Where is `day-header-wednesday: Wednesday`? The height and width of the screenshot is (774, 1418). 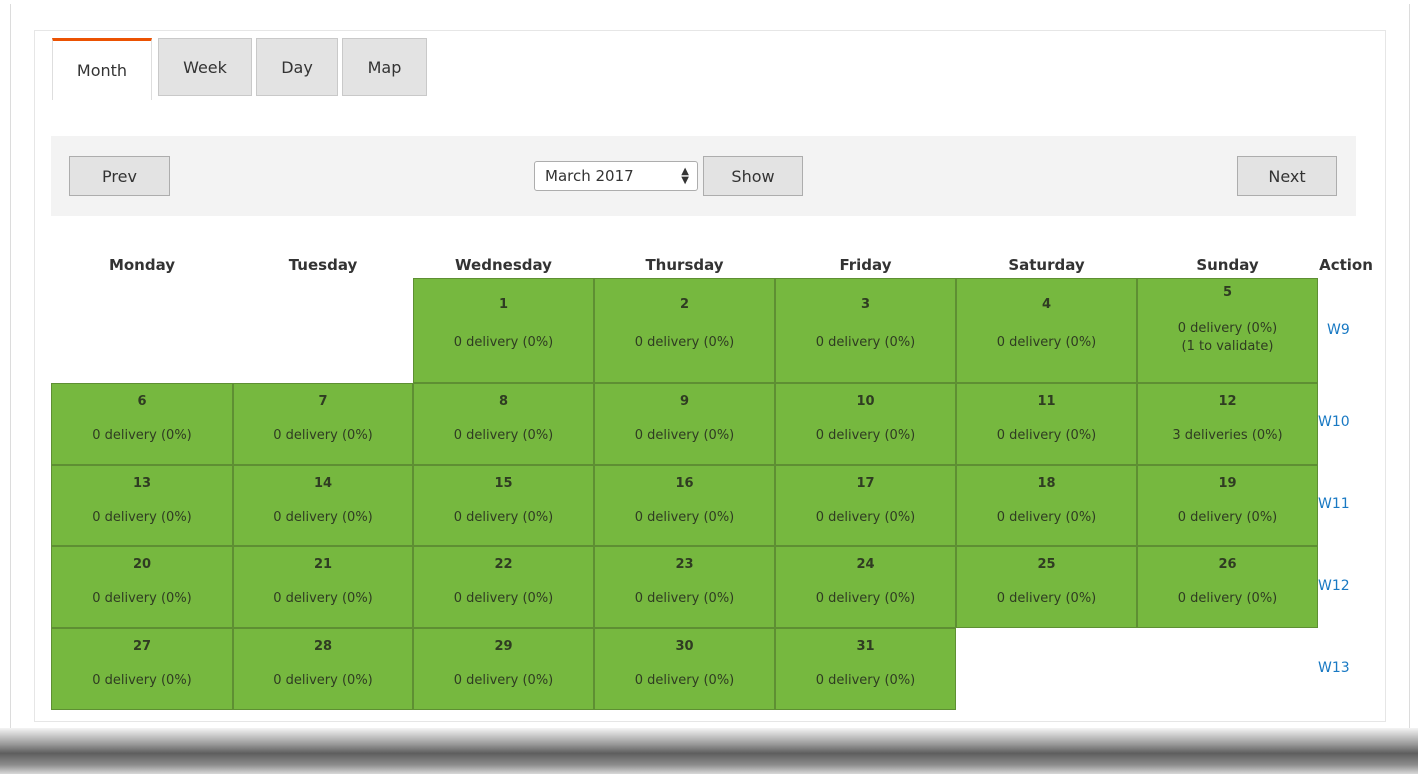
day-header-wednesday: Wednesday is located at coordinates (503, 265).